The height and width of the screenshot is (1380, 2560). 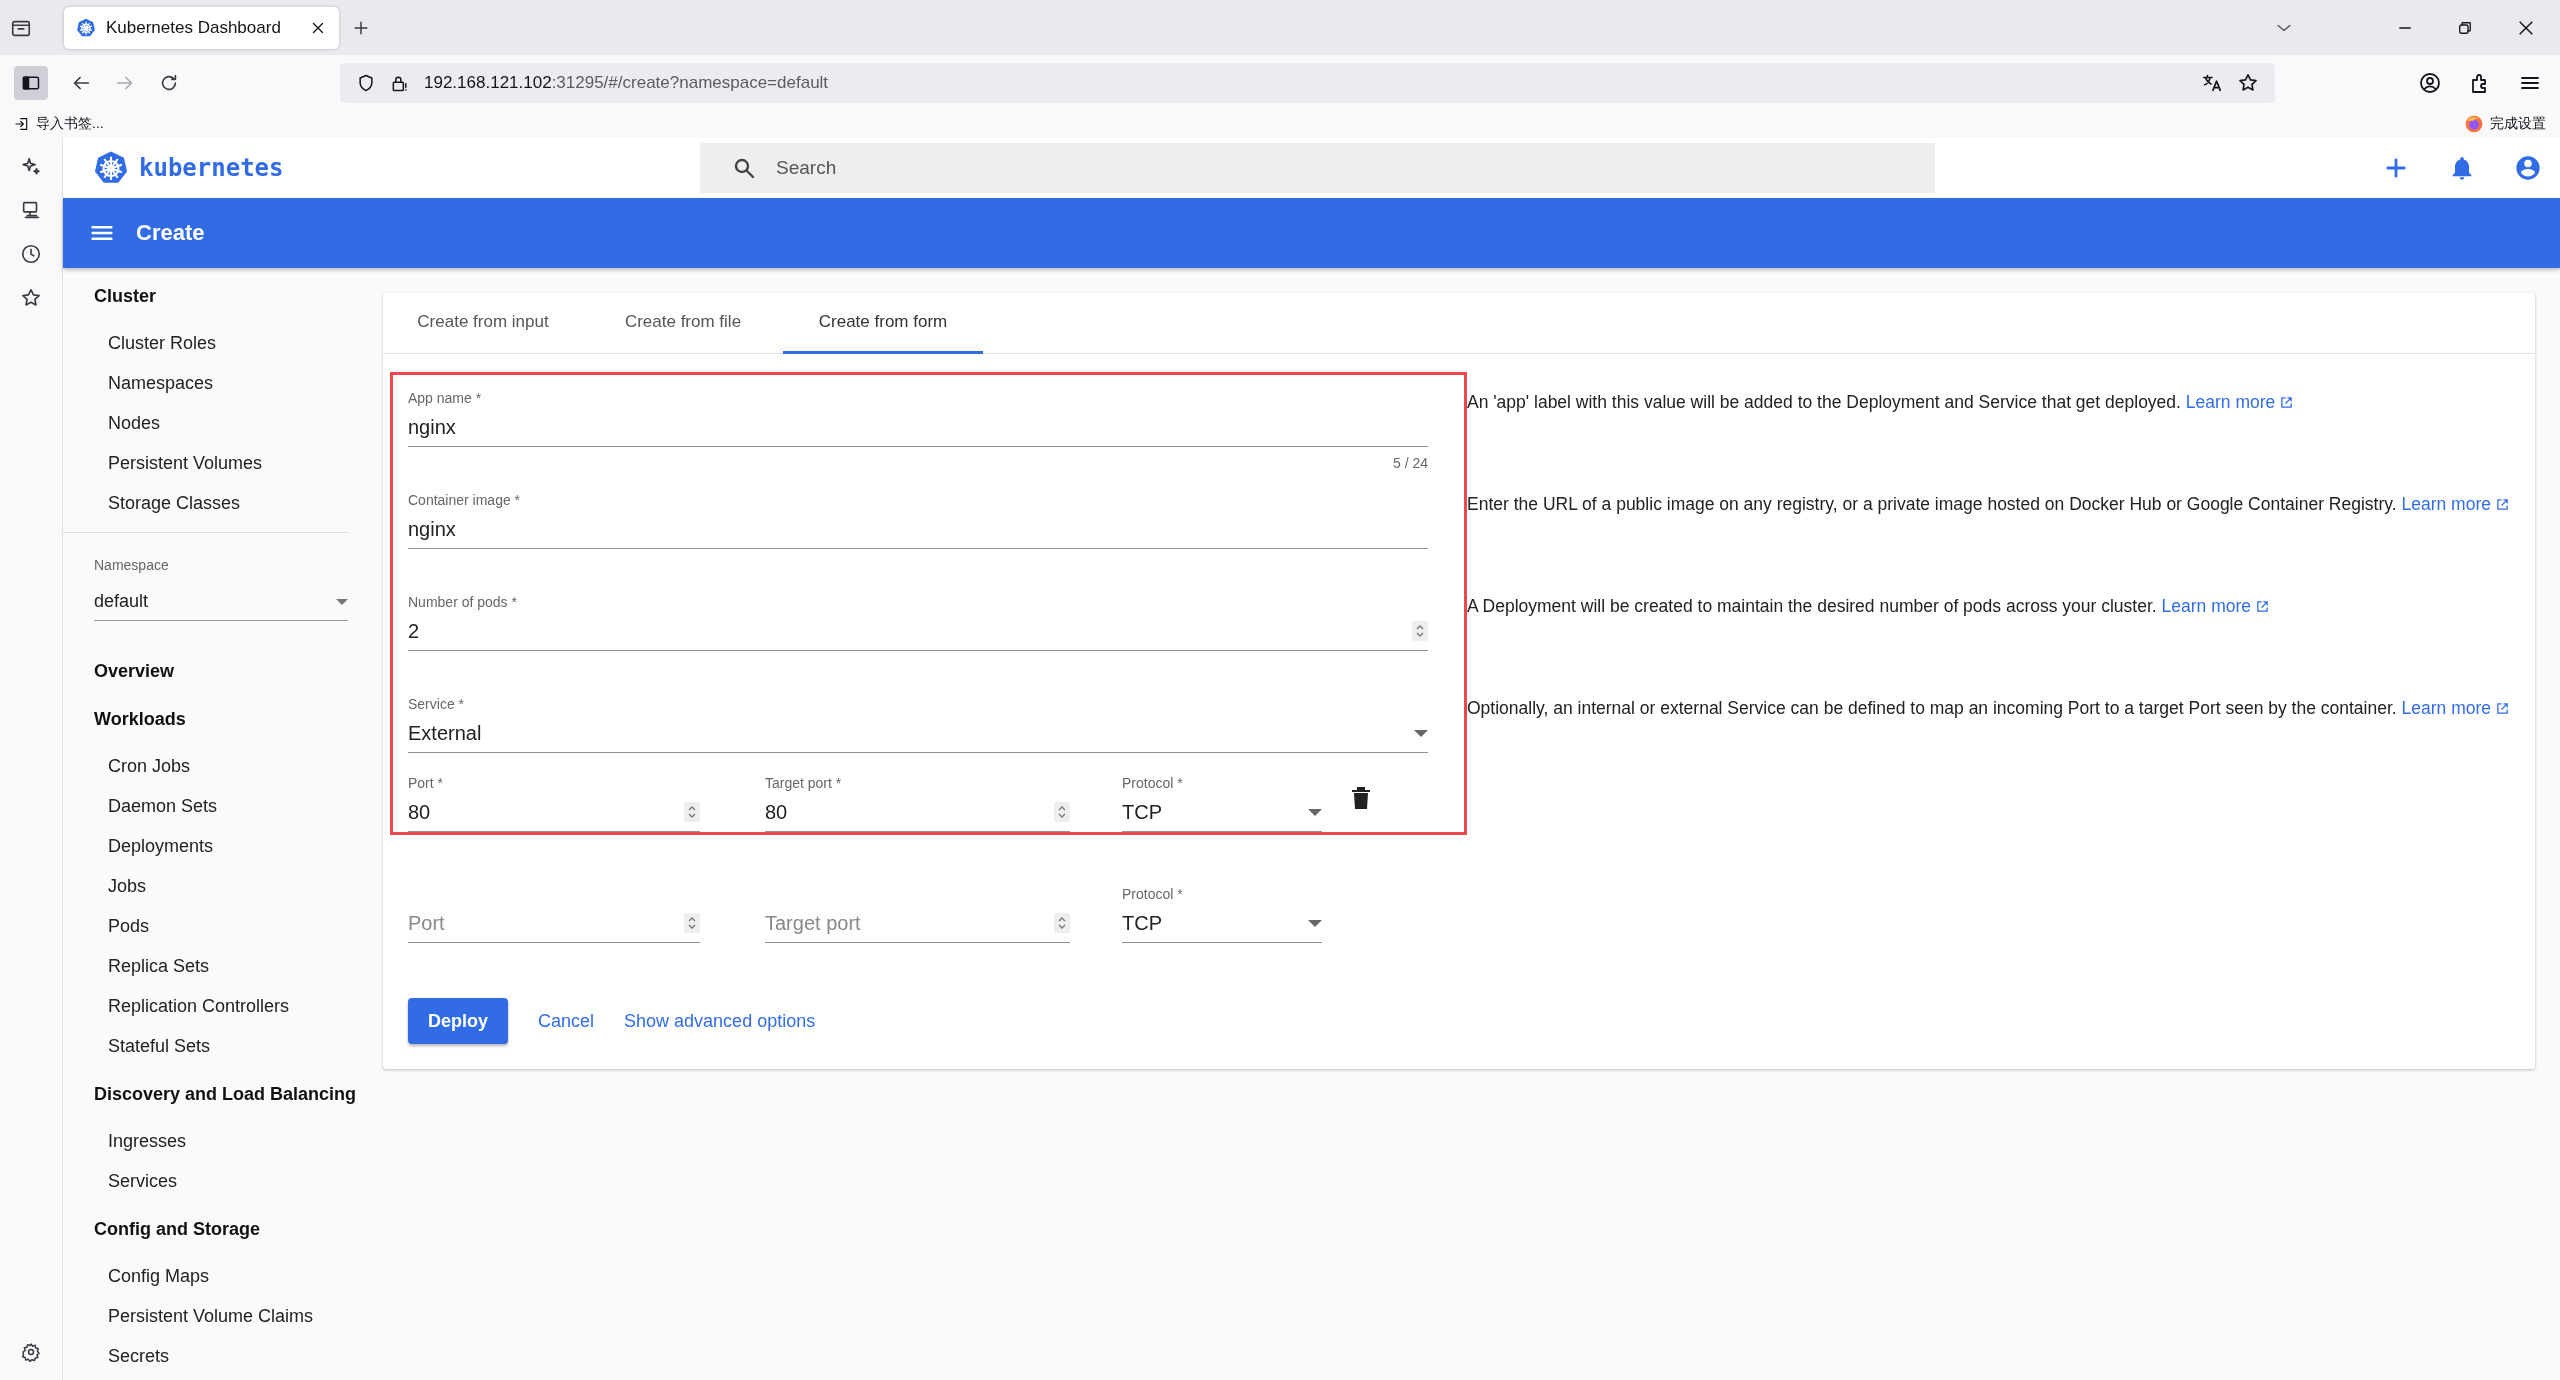 What do you see at coordinates (211, 926) in the screenshot?
I see `sidebar-item: Pods` at bounding box center [211, 926].